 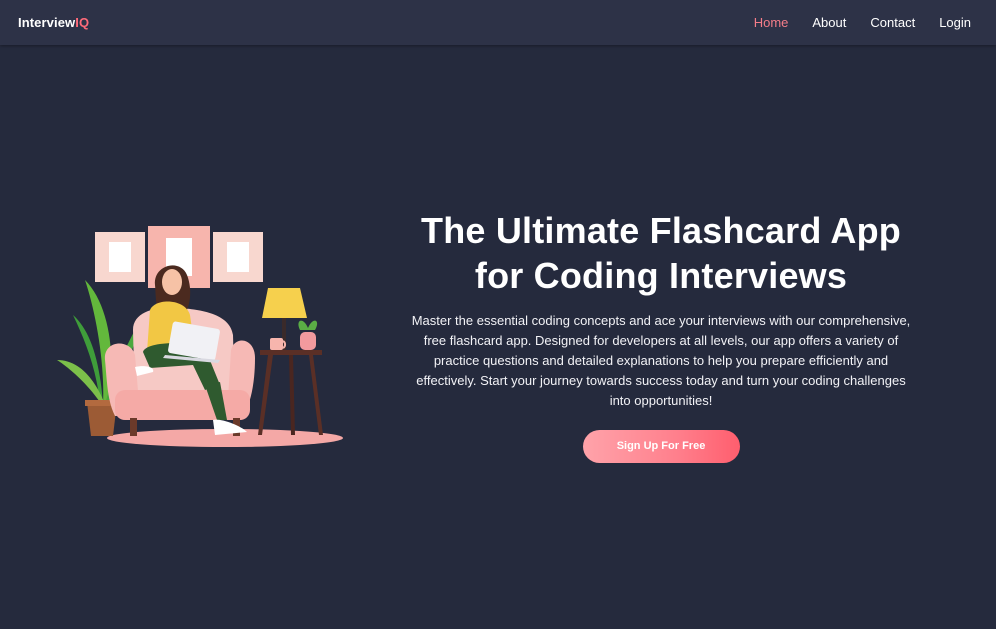 What do you see at coordinates (661, 230) in the screenshot?
I see `hero-title-line1: The Ultimate Flashcard App` at bounding box center [661, 230].